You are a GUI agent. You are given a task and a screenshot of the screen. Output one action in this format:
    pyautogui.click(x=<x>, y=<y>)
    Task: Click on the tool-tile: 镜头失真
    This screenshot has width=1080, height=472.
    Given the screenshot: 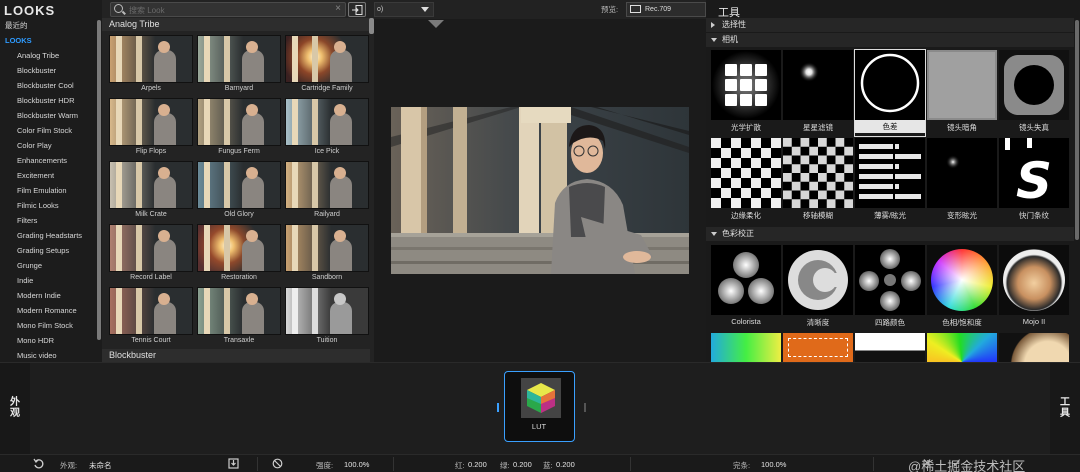 What is the action you would take?
    pyautogui.click(x=1034, y=93)
    